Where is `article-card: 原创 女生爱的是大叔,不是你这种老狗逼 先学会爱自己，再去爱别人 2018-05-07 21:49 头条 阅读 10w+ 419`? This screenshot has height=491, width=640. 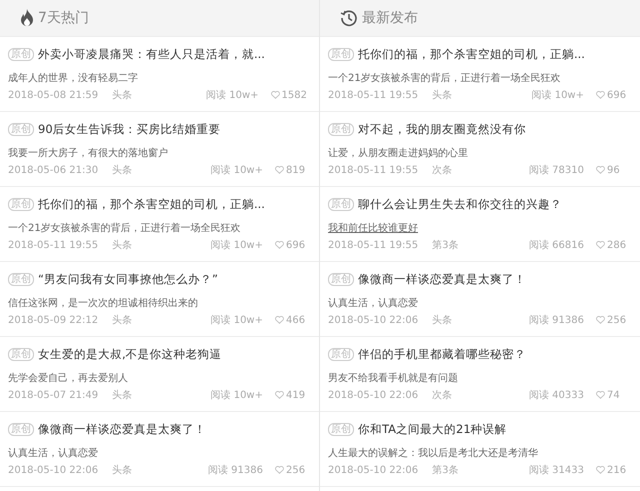 article-card: 原创 女生爱的是大叔,不是你这种老狗逼 先学会爱自己，再去爱别人 2018-05-07 21:49 头条 阅读 10w+ 419 is located at coordinates (159, 374).